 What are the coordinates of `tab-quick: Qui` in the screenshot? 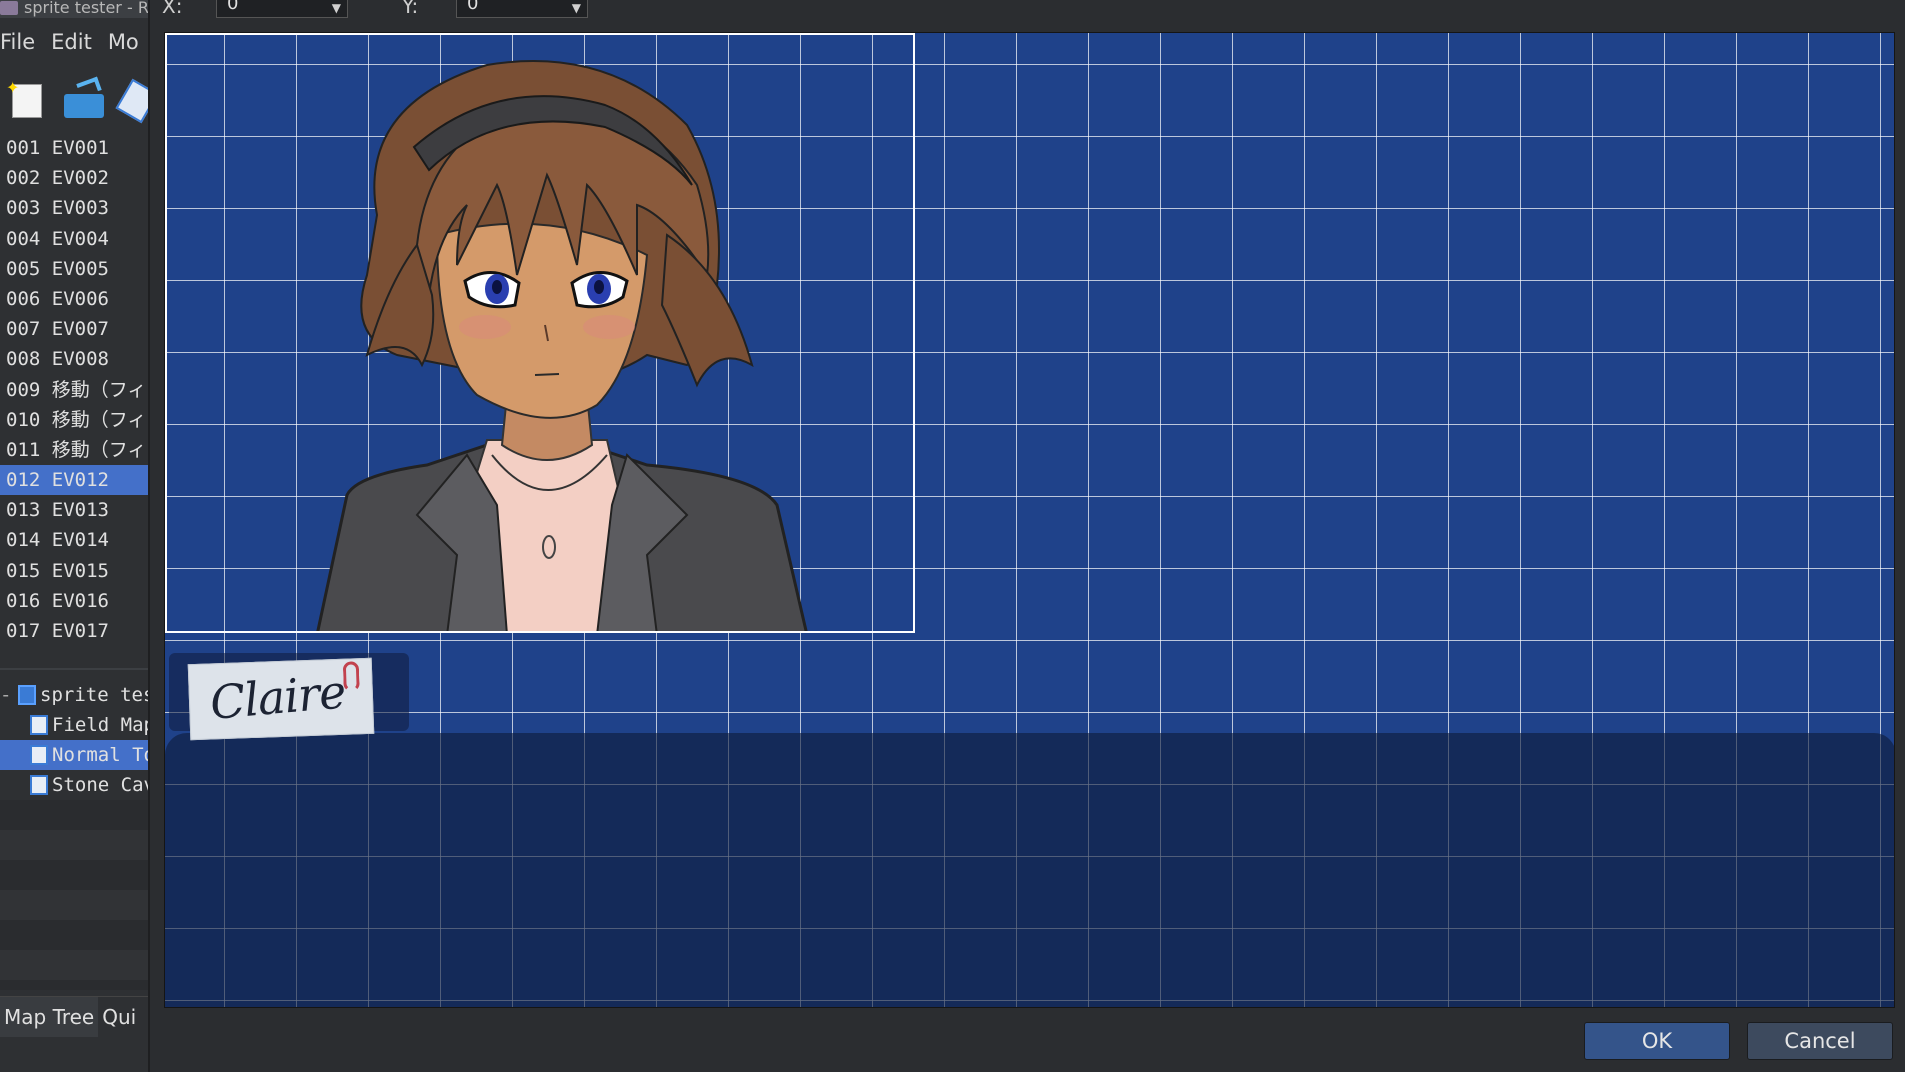 It's located at (119, 1017).